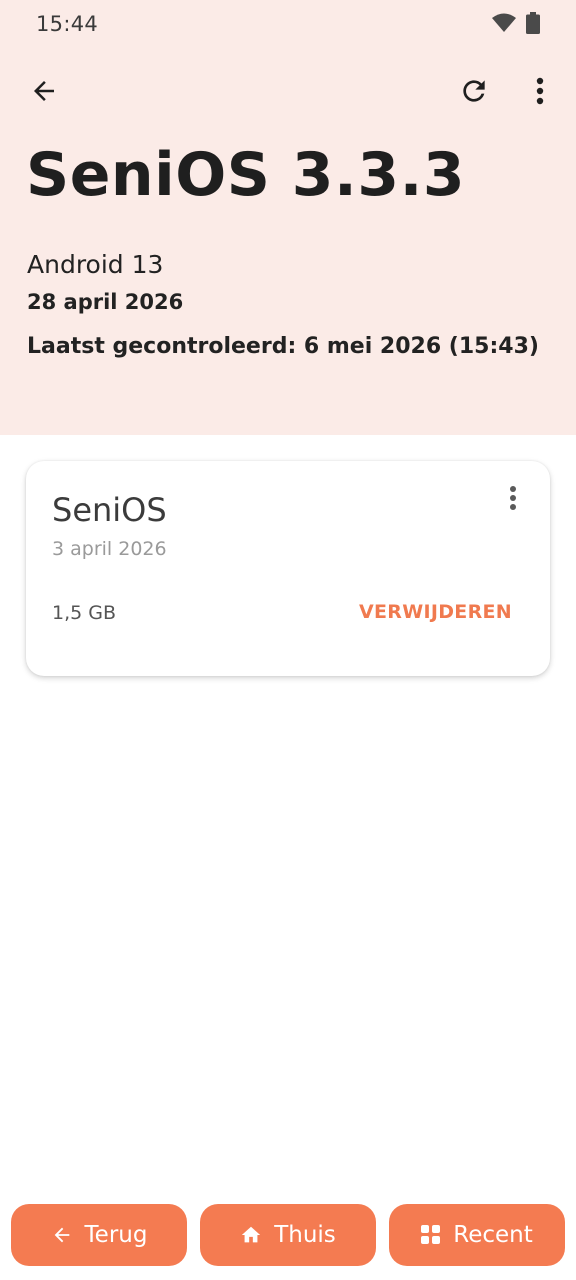 This screenshot has width=576, height=1280. Describe the element at coordinates (431, 1235) in the screenshot. I see `grid-icon` at that location.